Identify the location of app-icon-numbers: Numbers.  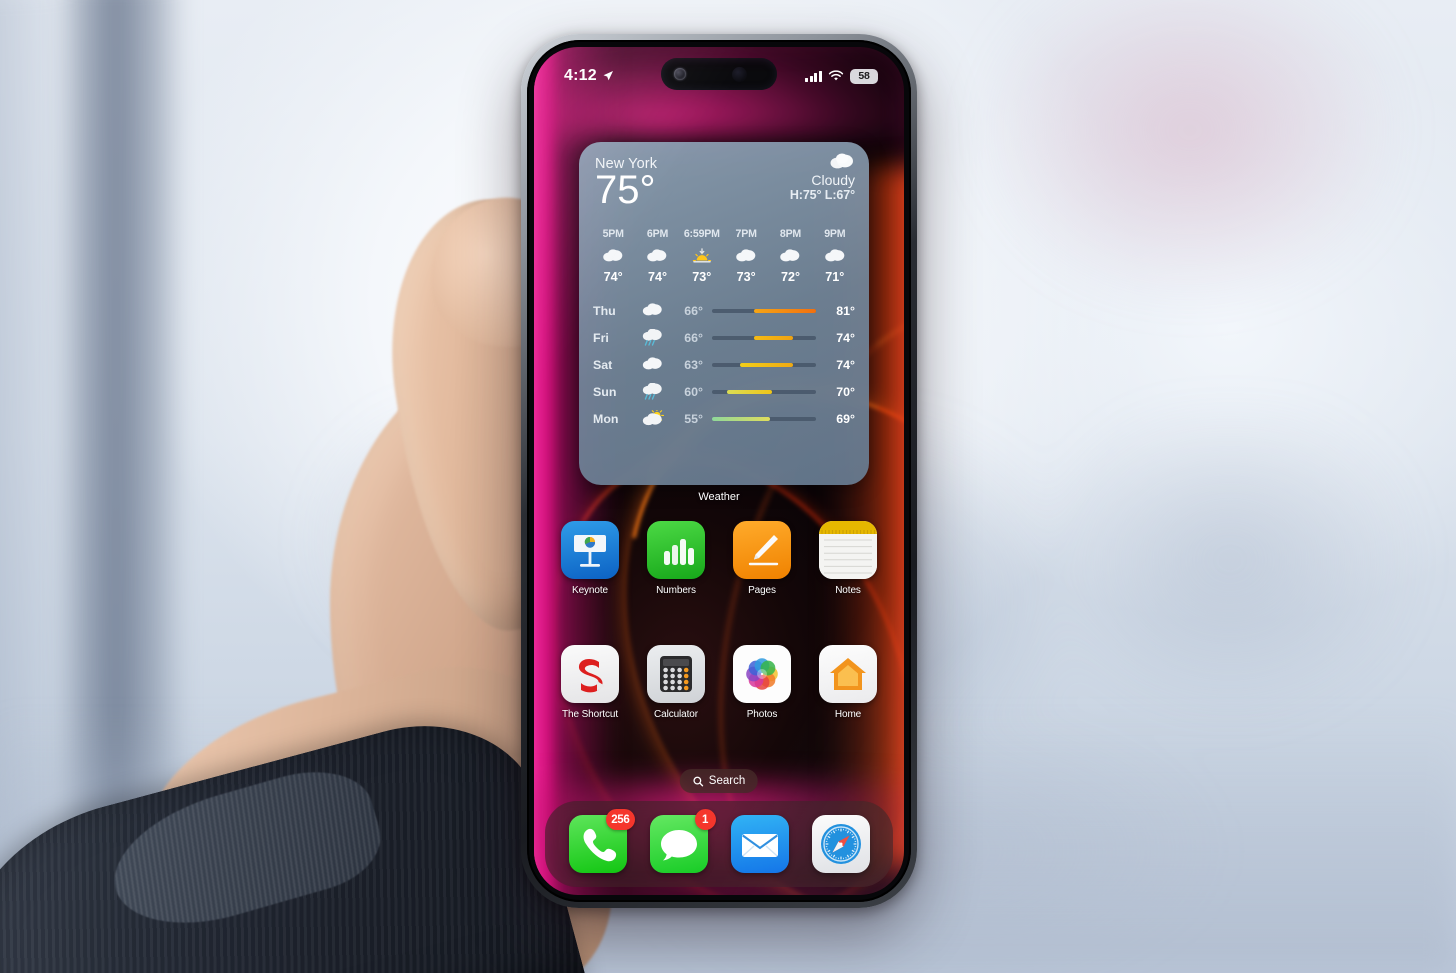
(676, 558).